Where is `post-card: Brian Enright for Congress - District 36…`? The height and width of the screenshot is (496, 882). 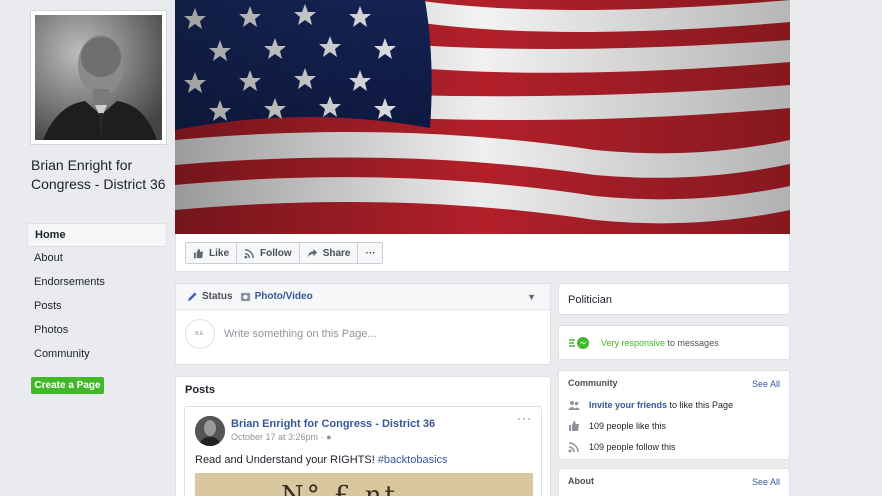
post-card: Brian Enright for Congress - District 36… is located at coordinates (363, 451).